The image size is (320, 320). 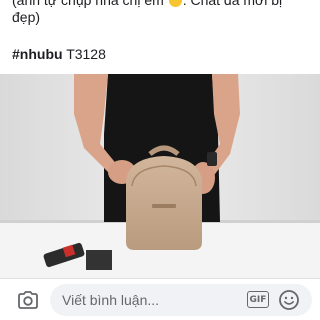 I want to click on product-code: T3128, so click(x=86, y=54).